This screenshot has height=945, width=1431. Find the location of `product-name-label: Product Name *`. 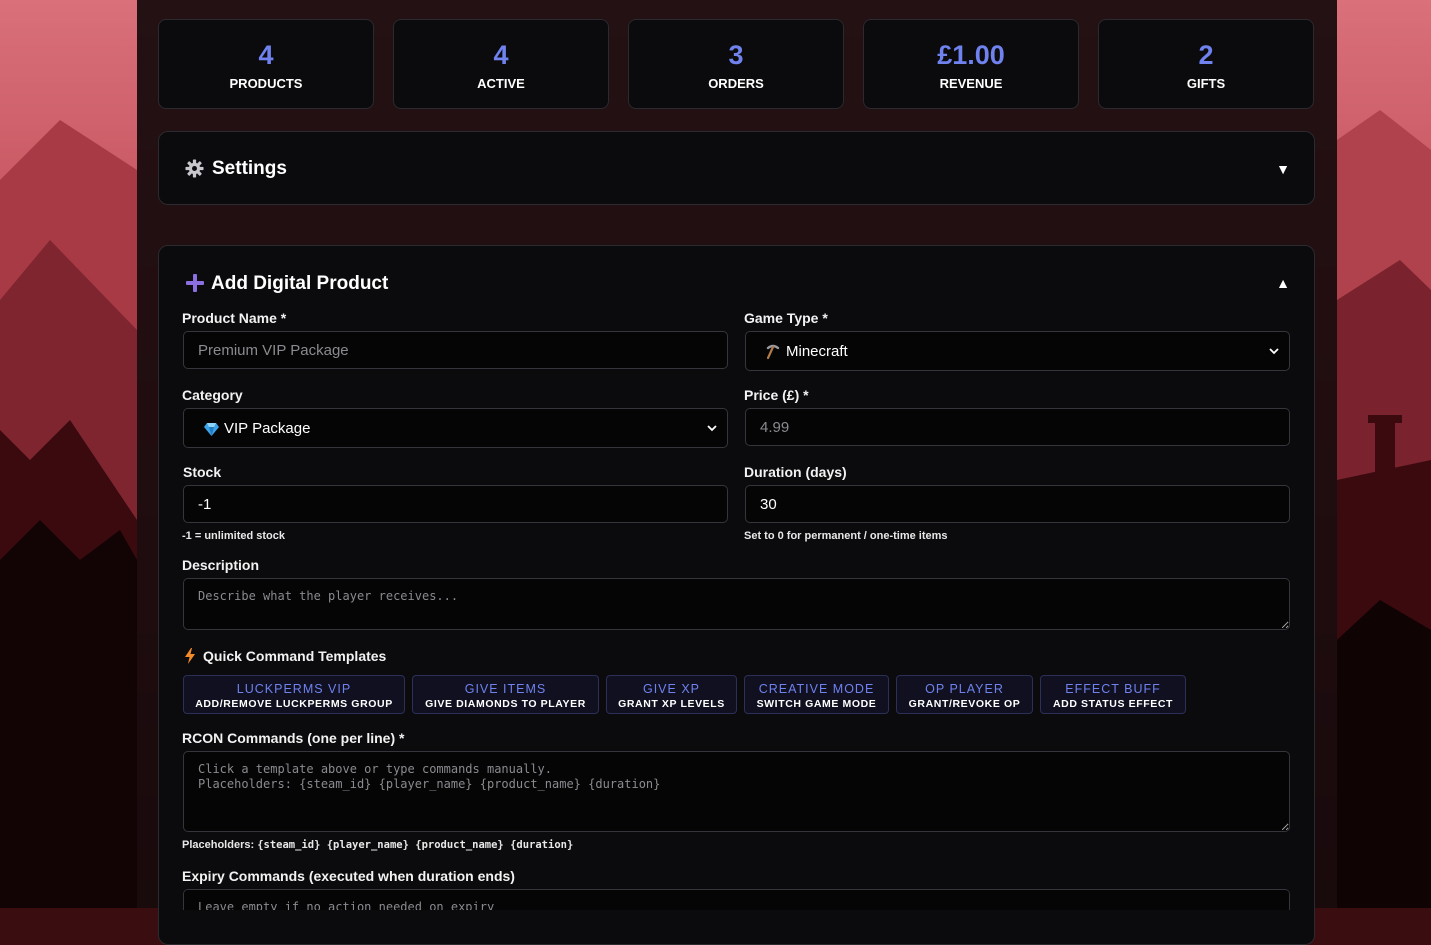

product-name-label: Product Name * is located at coordinates (234, 318).